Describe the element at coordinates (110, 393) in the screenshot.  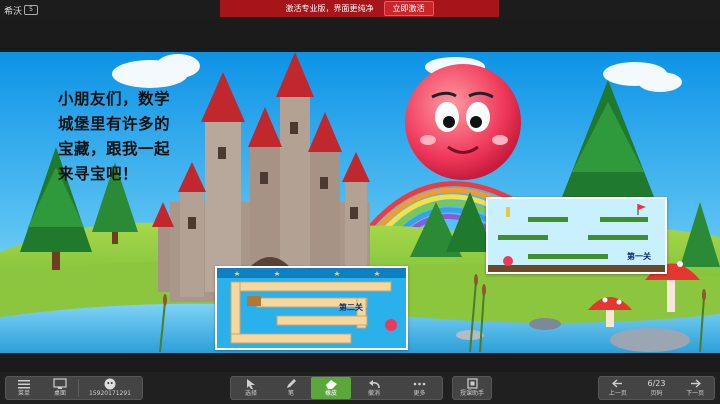
I see `user-account-label: 15920171291` at that location.